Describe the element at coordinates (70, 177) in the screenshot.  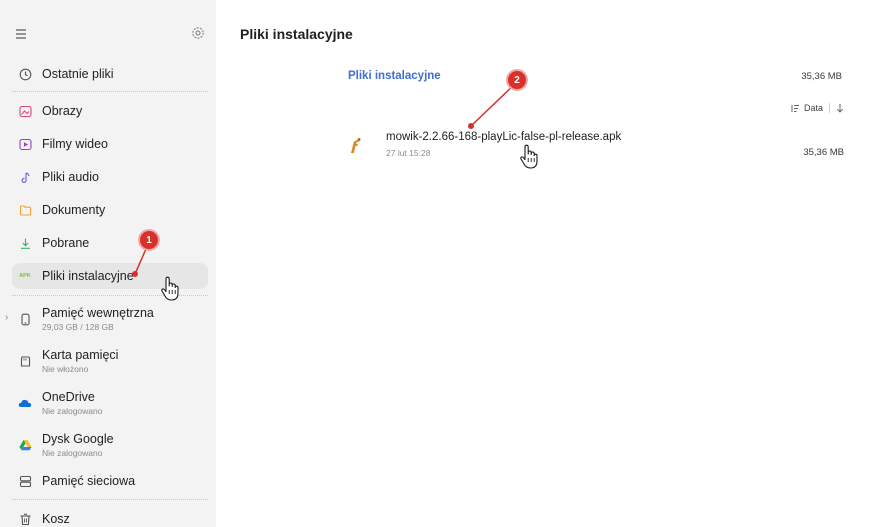
I see `sidebar-item-label: Pliki audio` at that location.